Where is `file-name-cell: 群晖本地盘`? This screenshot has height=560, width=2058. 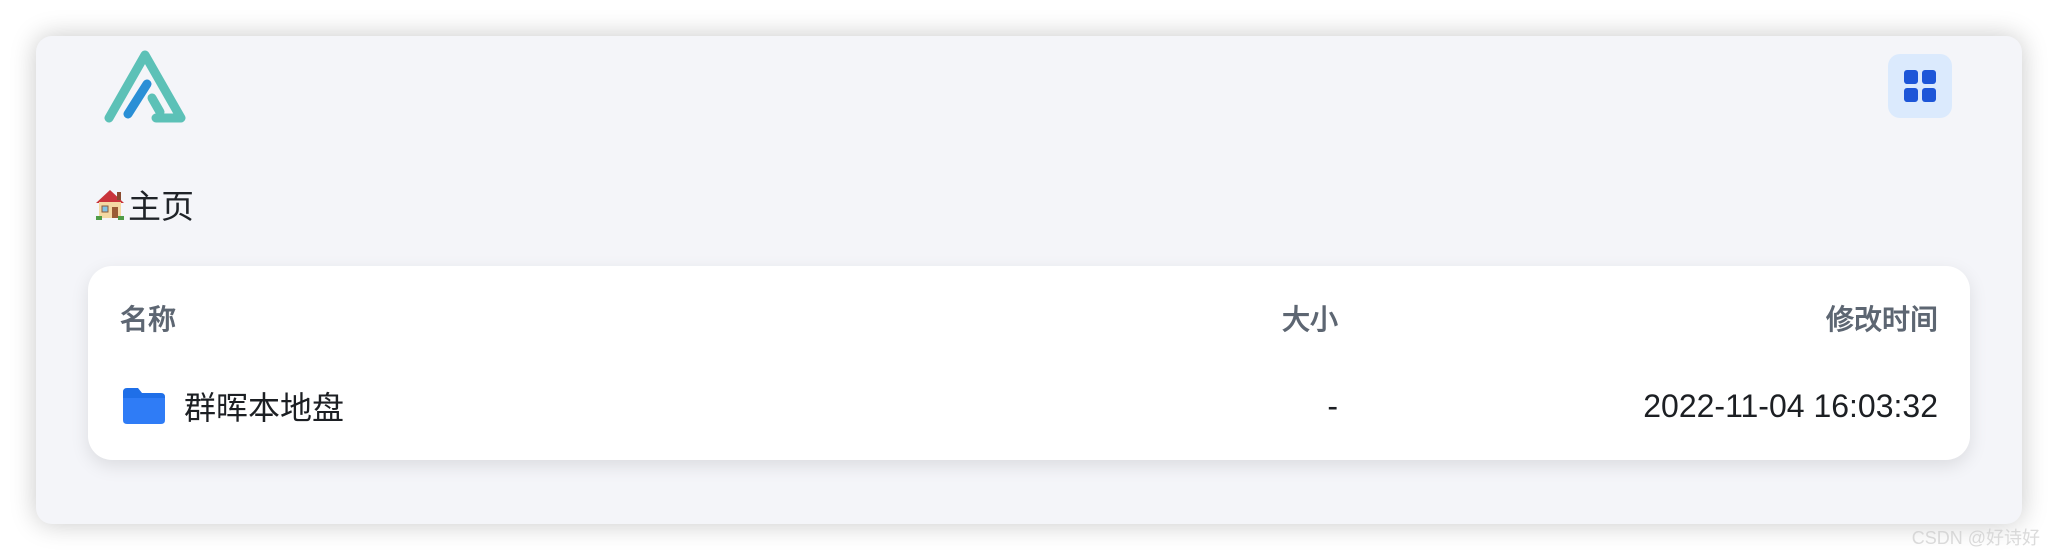 file-name-cell: 群晖本地盘 is located at coordinates (669, 406).